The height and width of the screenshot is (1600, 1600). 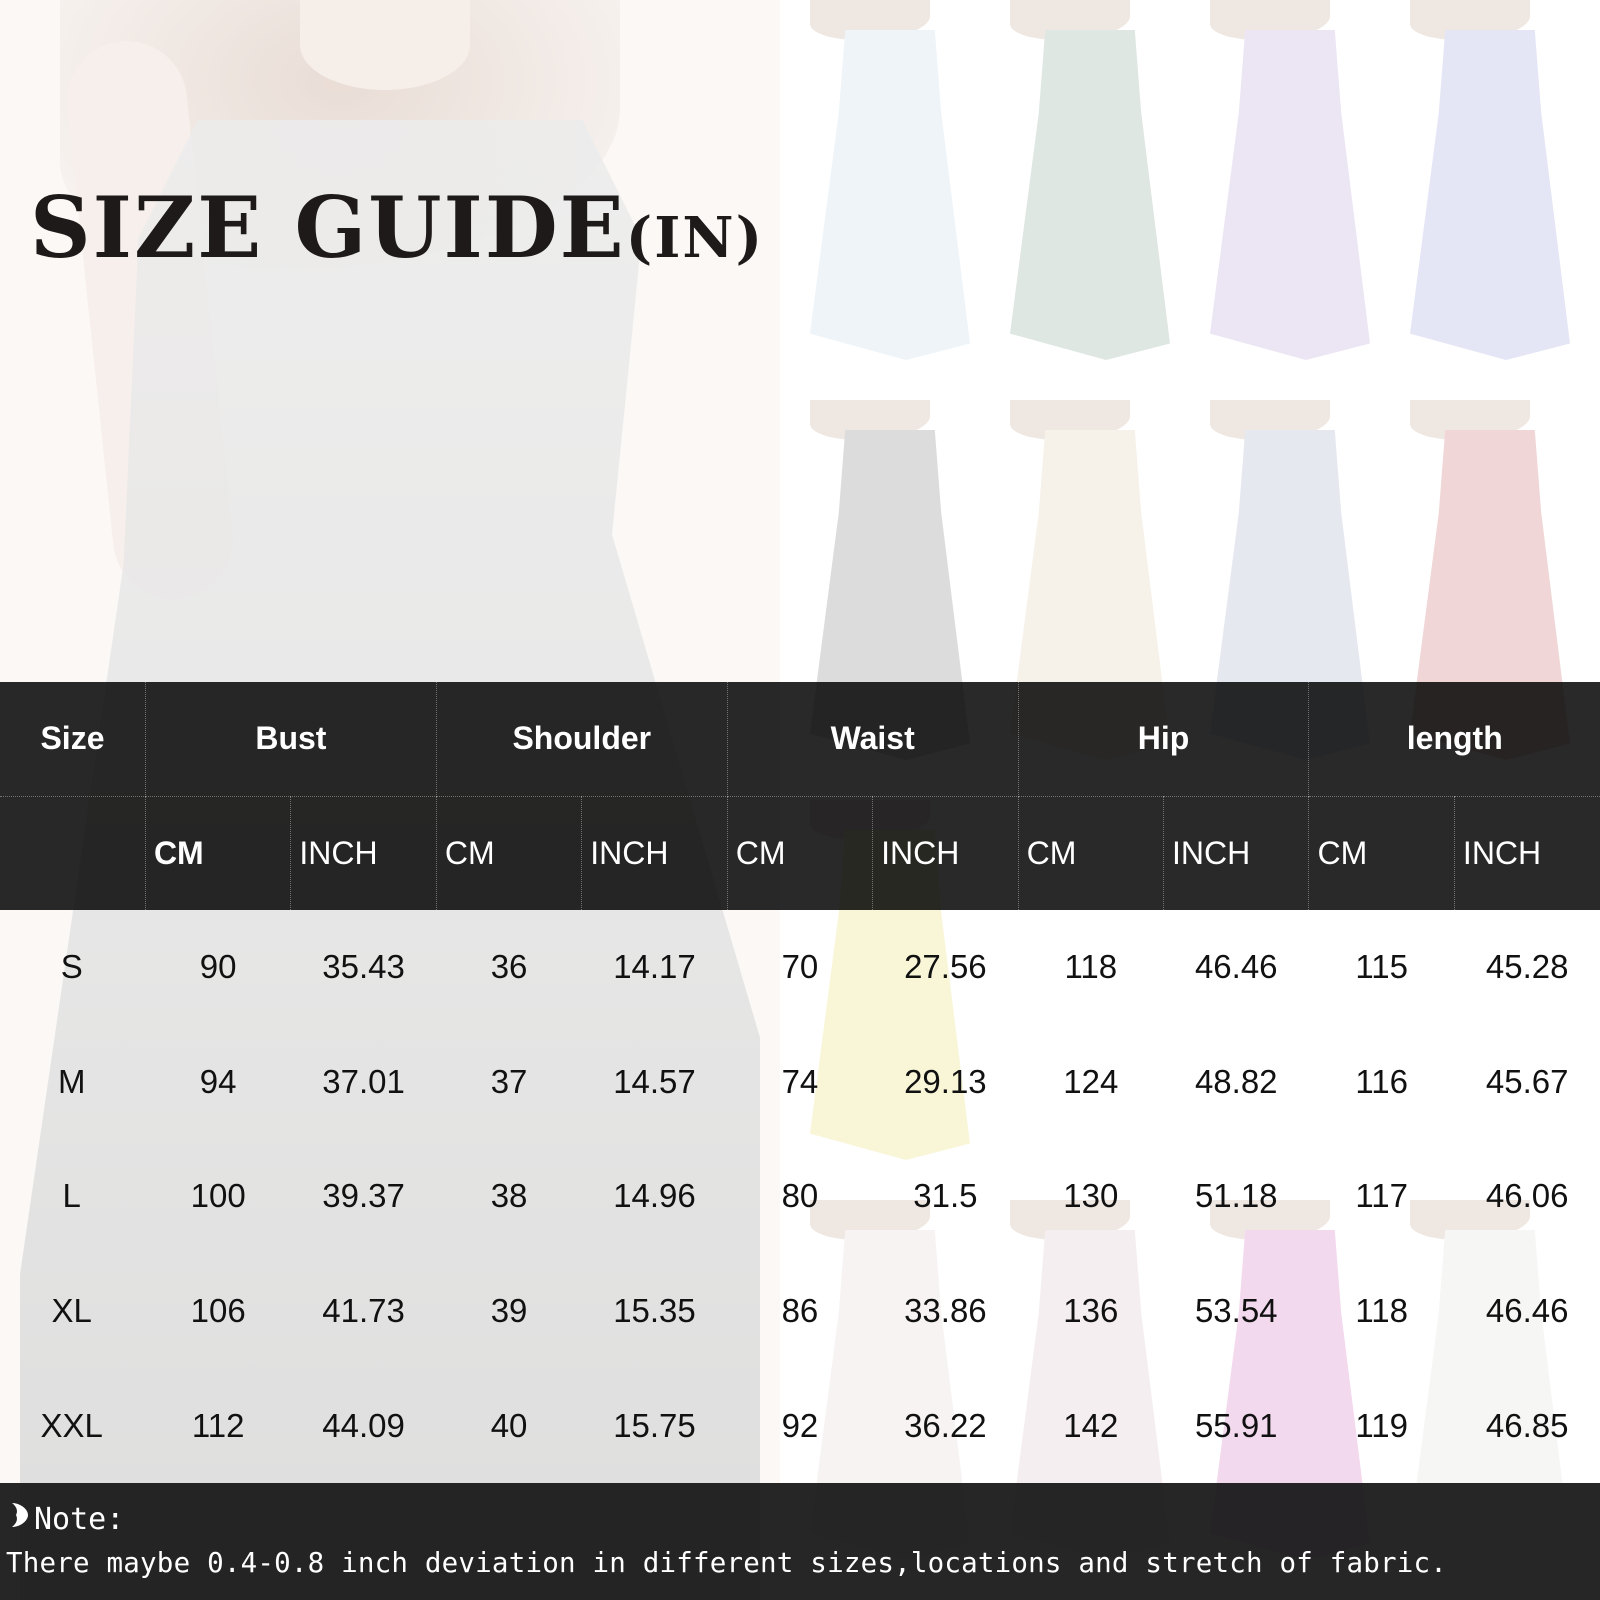 I want to click on title-unit: (IN), so click(x=695, y=238).